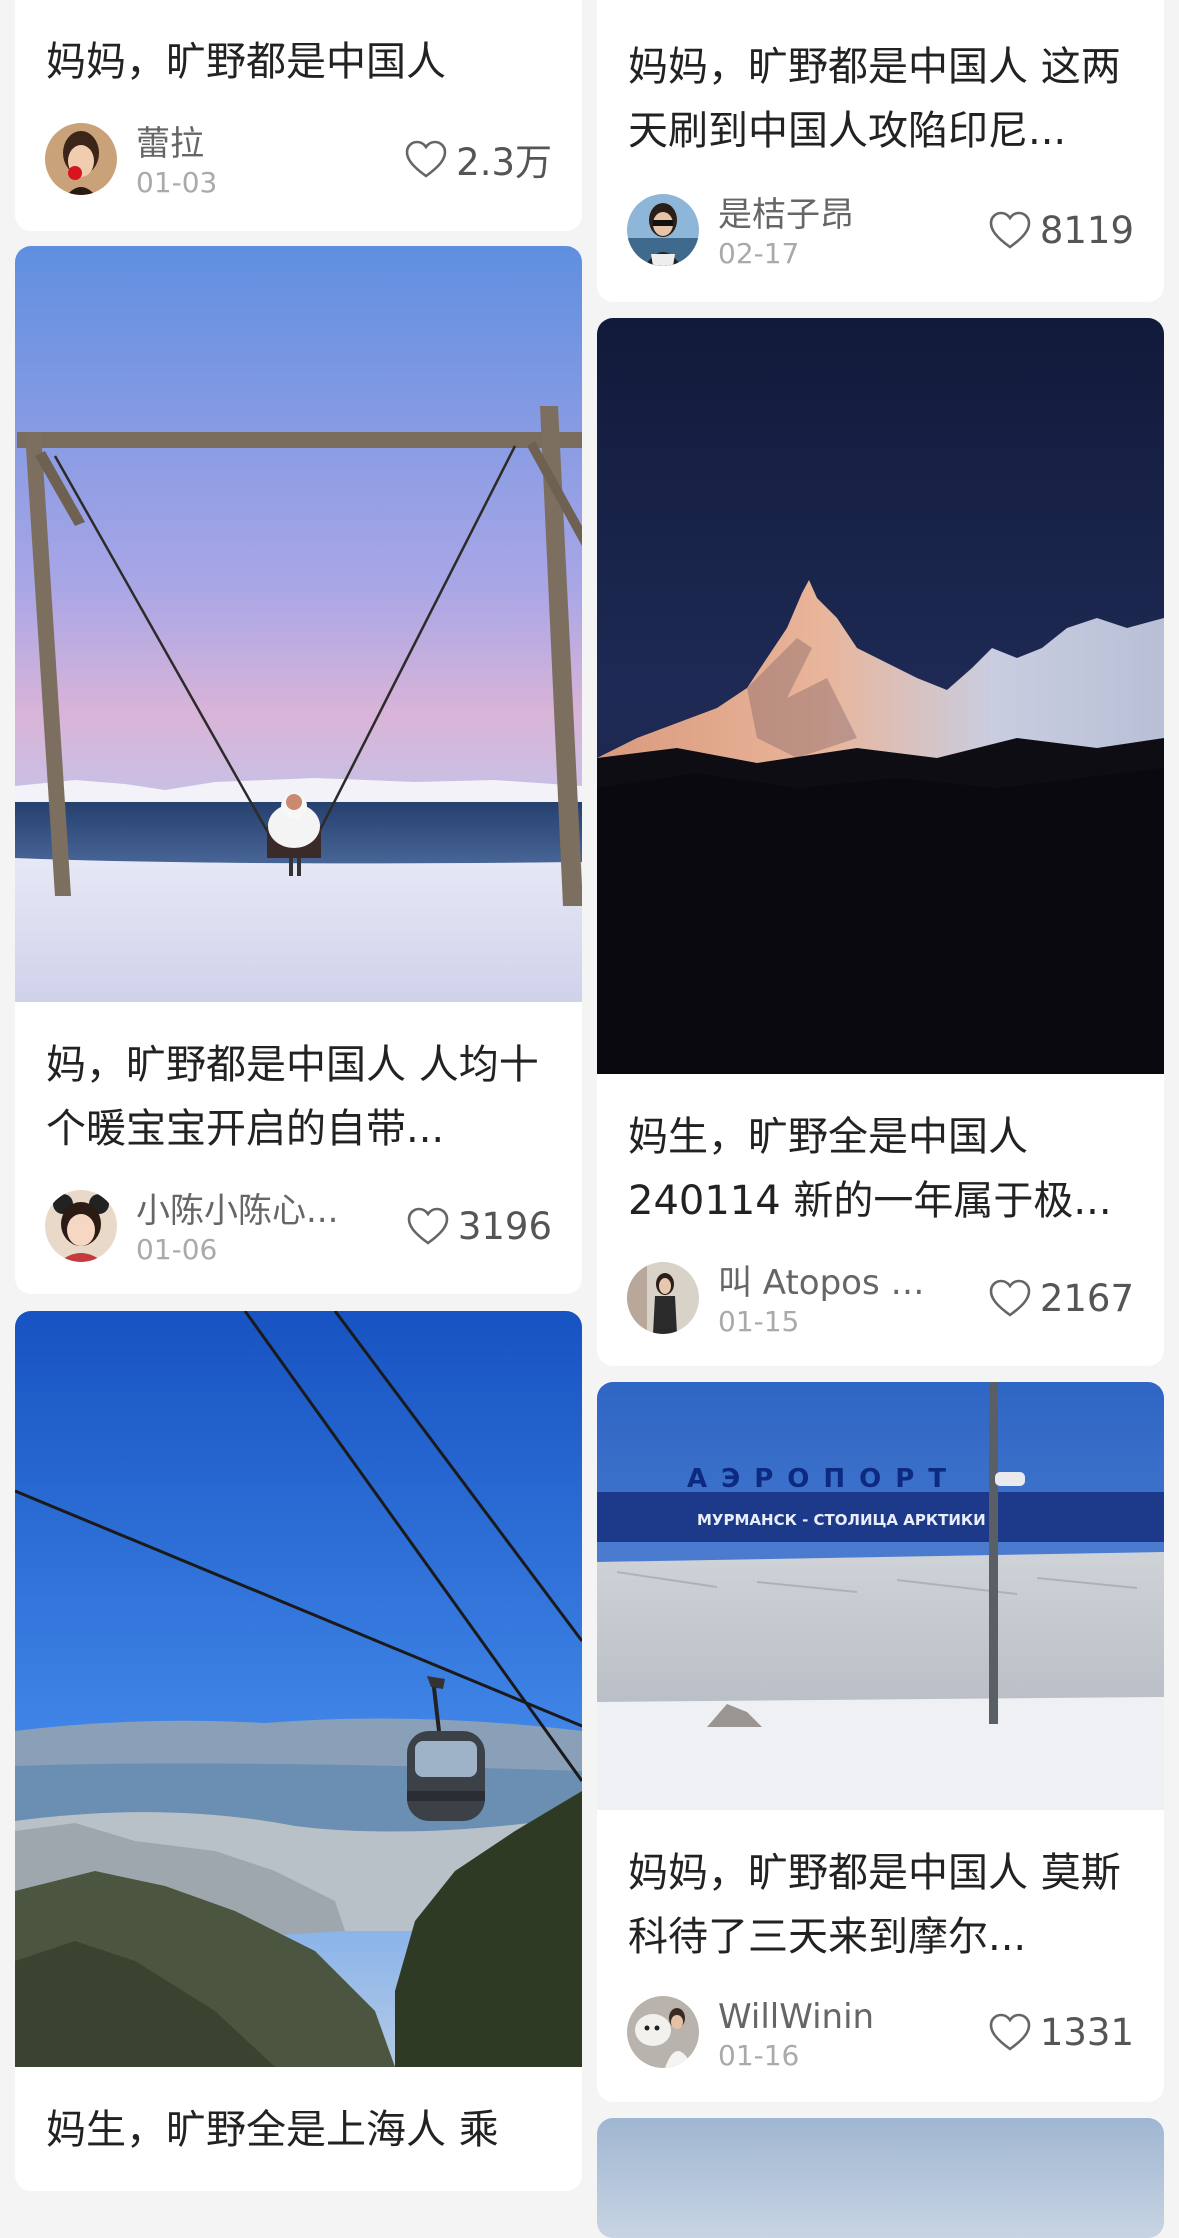  I want to click on like-button: 2.3万, so click(478, 160).